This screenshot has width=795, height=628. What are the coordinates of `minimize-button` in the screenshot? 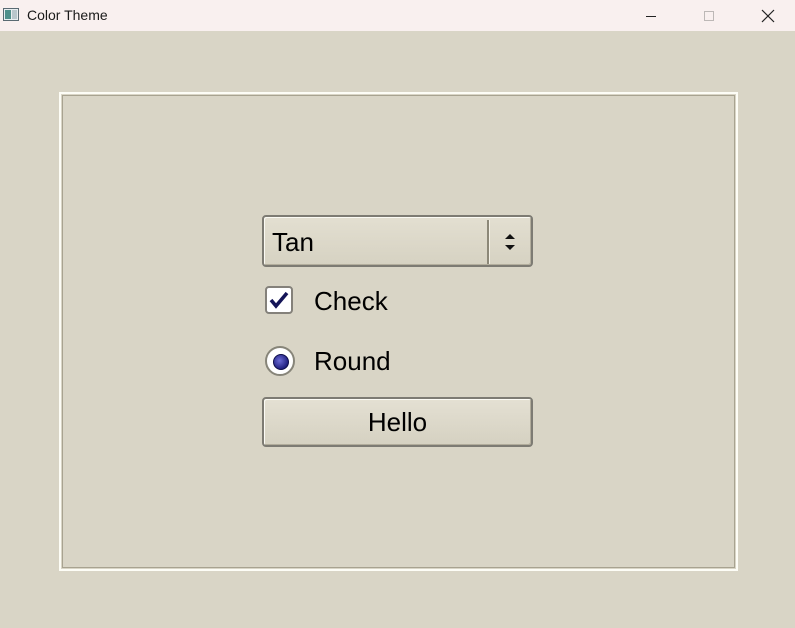 It's located at (651, 15).